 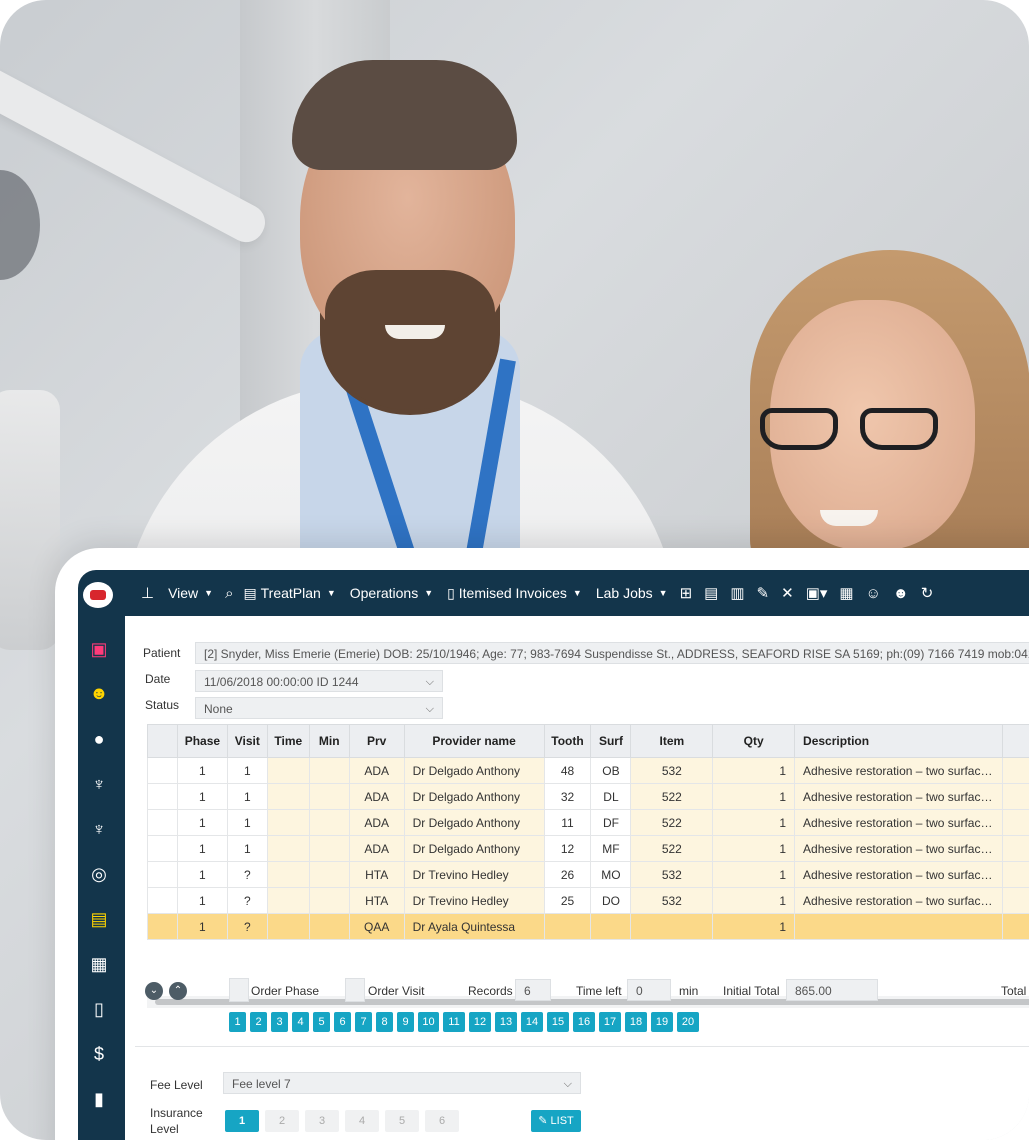 I want to click on table-cell: MF, so click(x=611, y=848).